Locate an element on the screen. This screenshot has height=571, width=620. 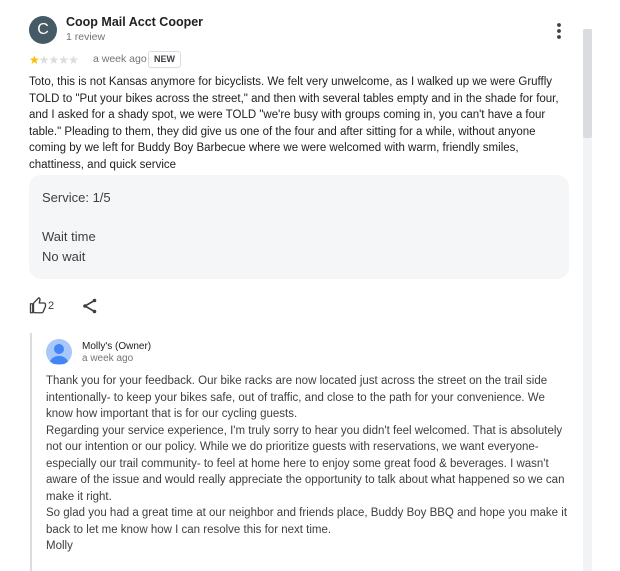
owner-avatar is located at coordinates (59, 352).